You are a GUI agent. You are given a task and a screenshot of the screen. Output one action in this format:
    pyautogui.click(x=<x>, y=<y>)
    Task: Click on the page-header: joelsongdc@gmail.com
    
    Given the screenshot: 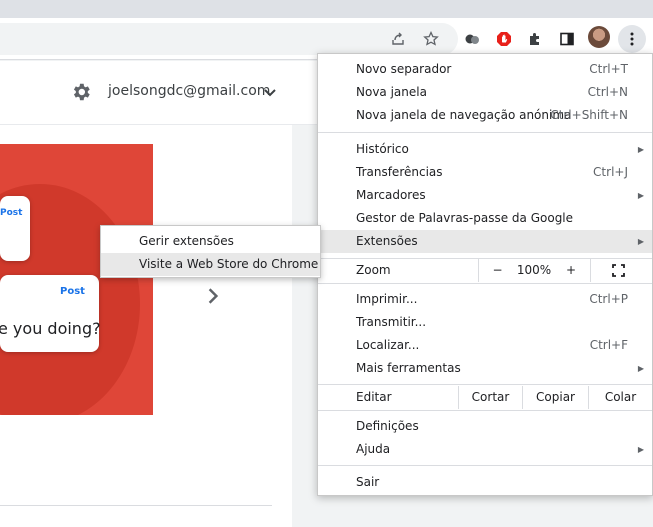 What is the action you would take?
    pyautogui.click(x=158, y=93)
    